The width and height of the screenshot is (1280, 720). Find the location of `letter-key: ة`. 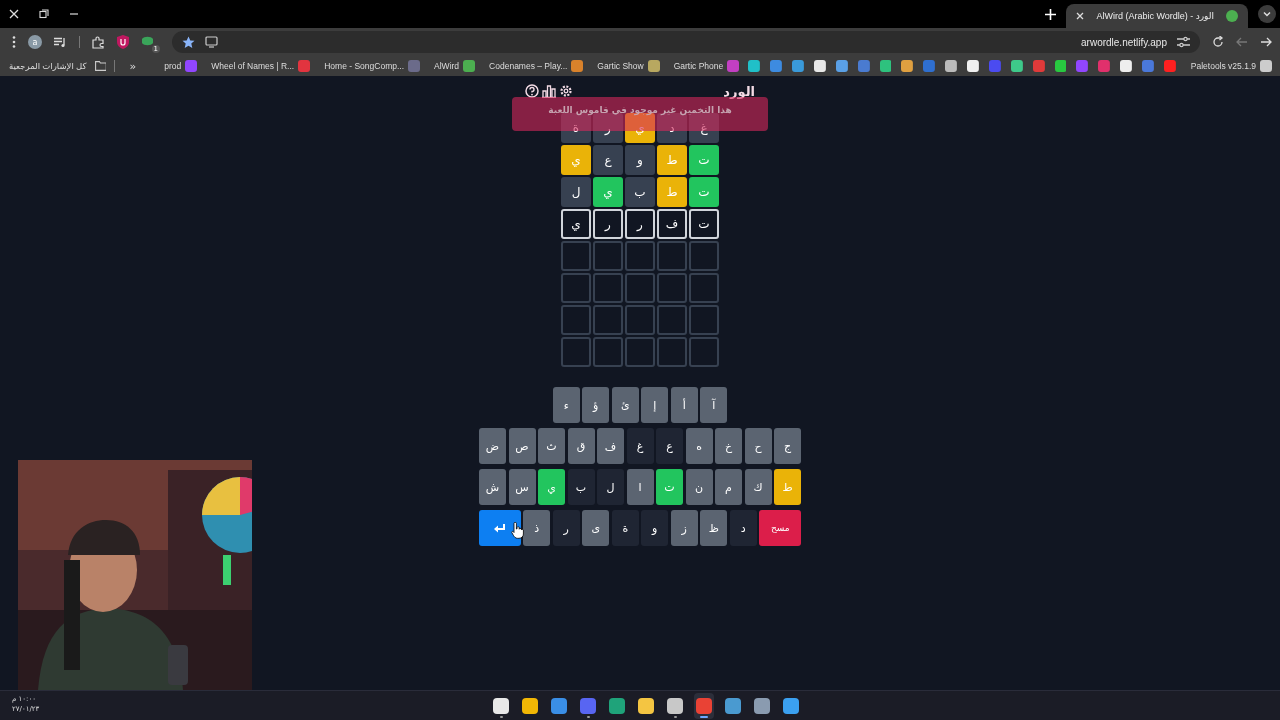

letter-key: ة is located at coordinates (625, 528).